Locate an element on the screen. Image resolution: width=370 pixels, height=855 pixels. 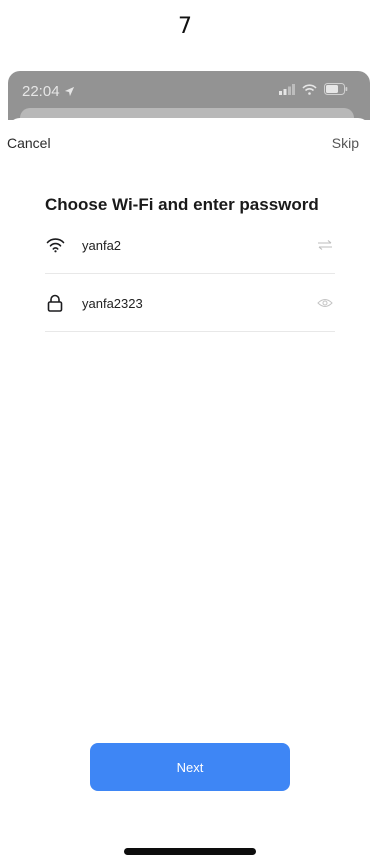
wifi-network-row: yanfa2 is located at coordinates (190, 245).